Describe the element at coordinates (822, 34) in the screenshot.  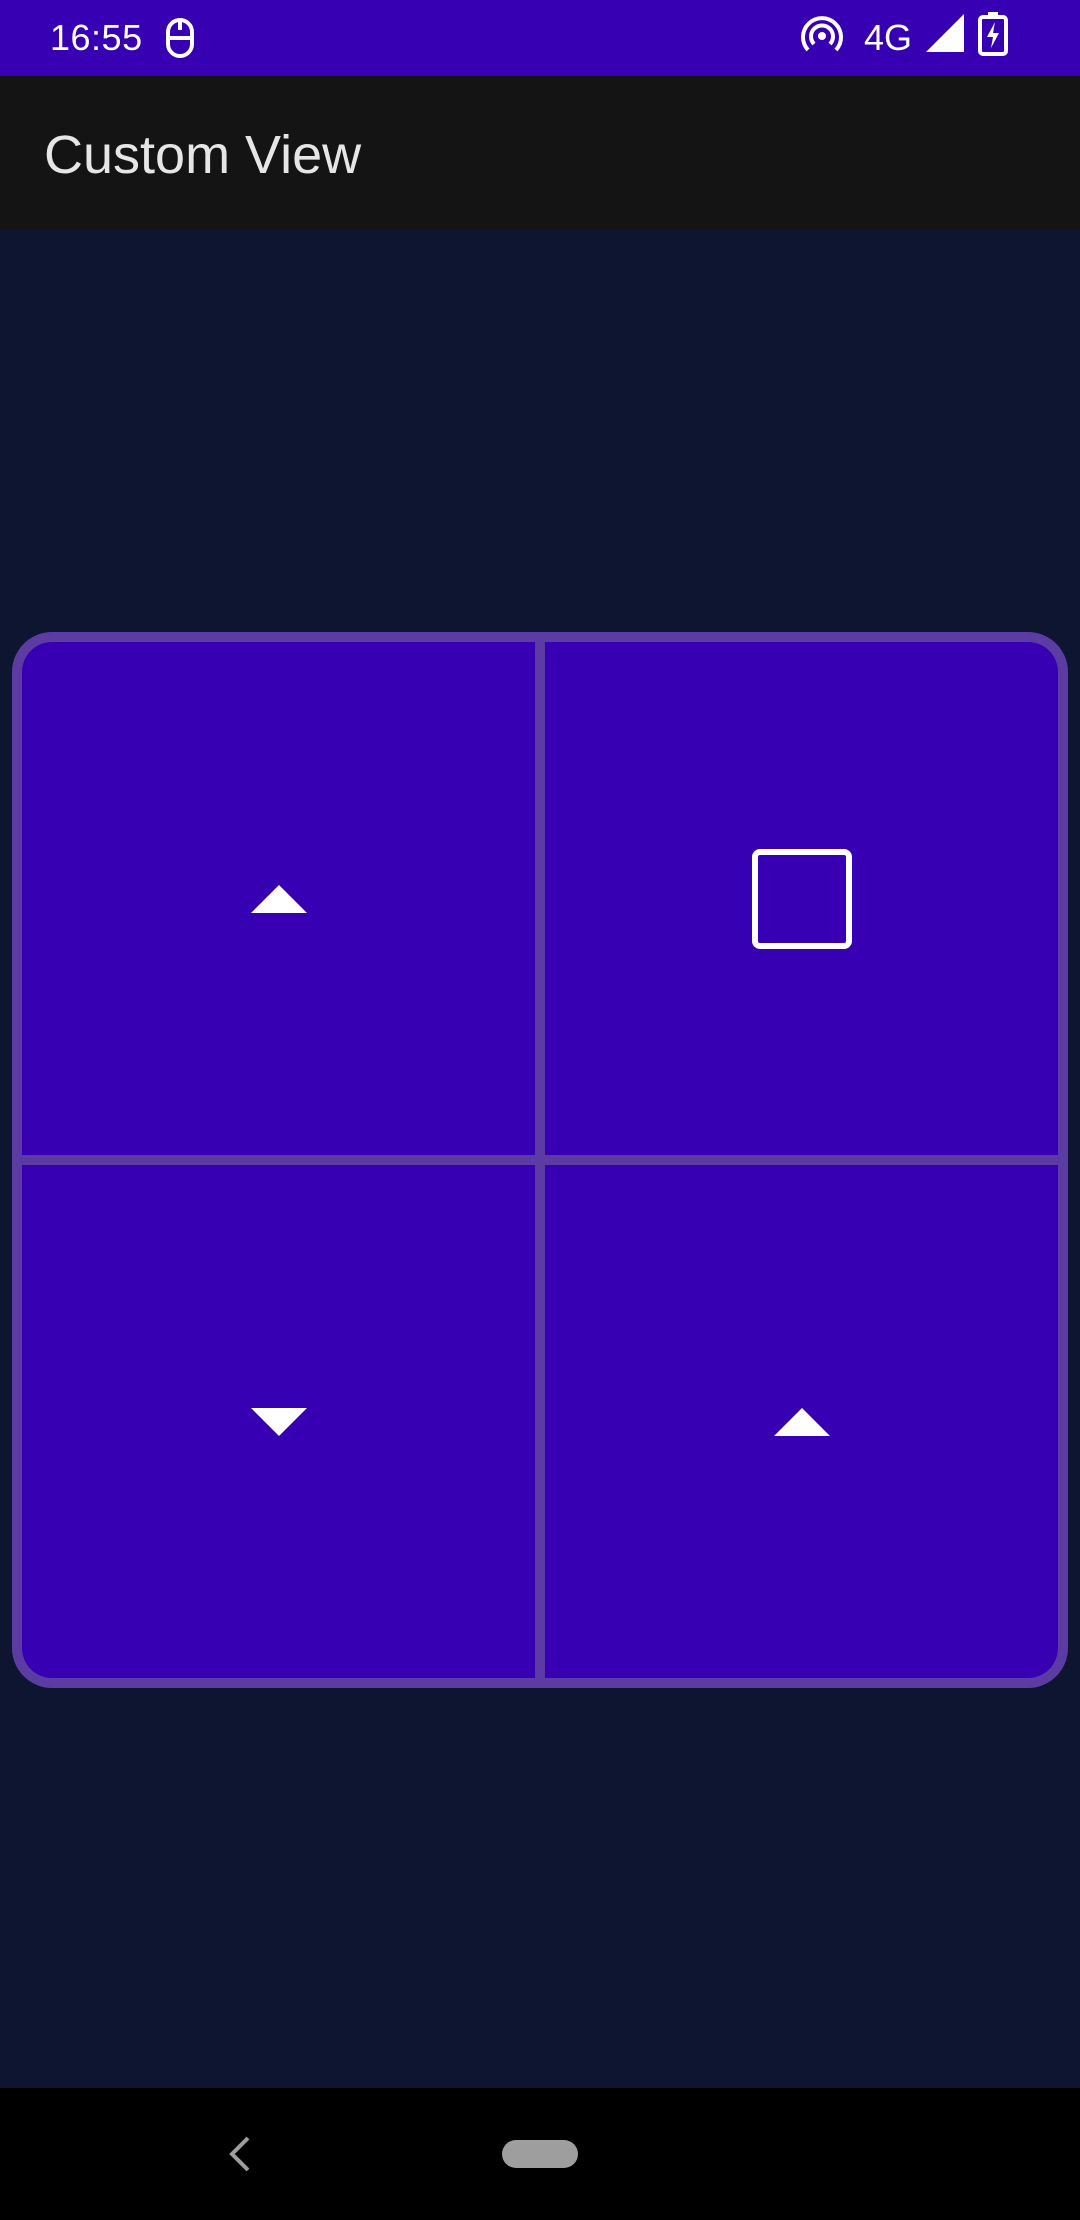
I see `hotspot-icon` at that location.